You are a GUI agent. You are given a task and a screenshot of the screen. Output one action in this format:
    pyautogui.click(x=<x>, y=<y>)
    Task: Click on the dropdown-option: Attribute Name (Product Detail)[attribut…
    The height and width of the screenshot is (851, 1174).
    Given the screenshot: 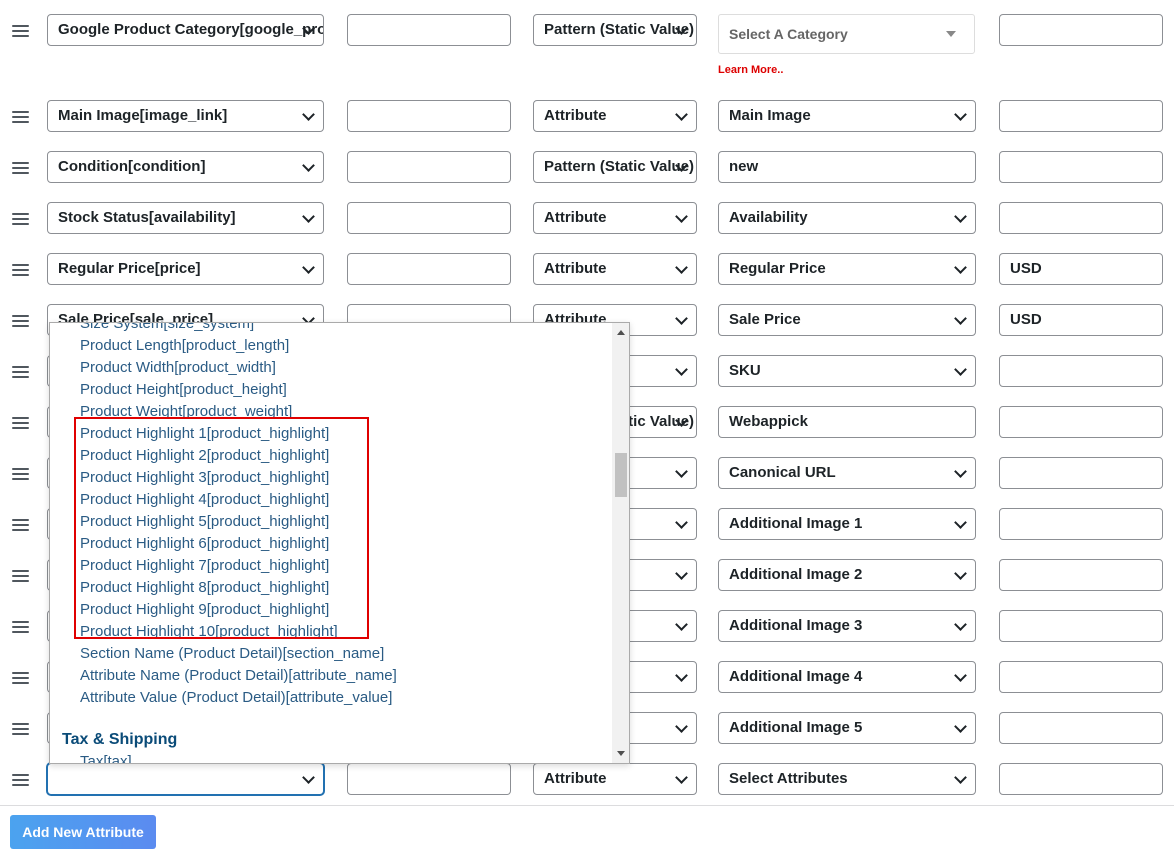 What is the action you would take?
    pyautogui.click(x=330, y=676)
    